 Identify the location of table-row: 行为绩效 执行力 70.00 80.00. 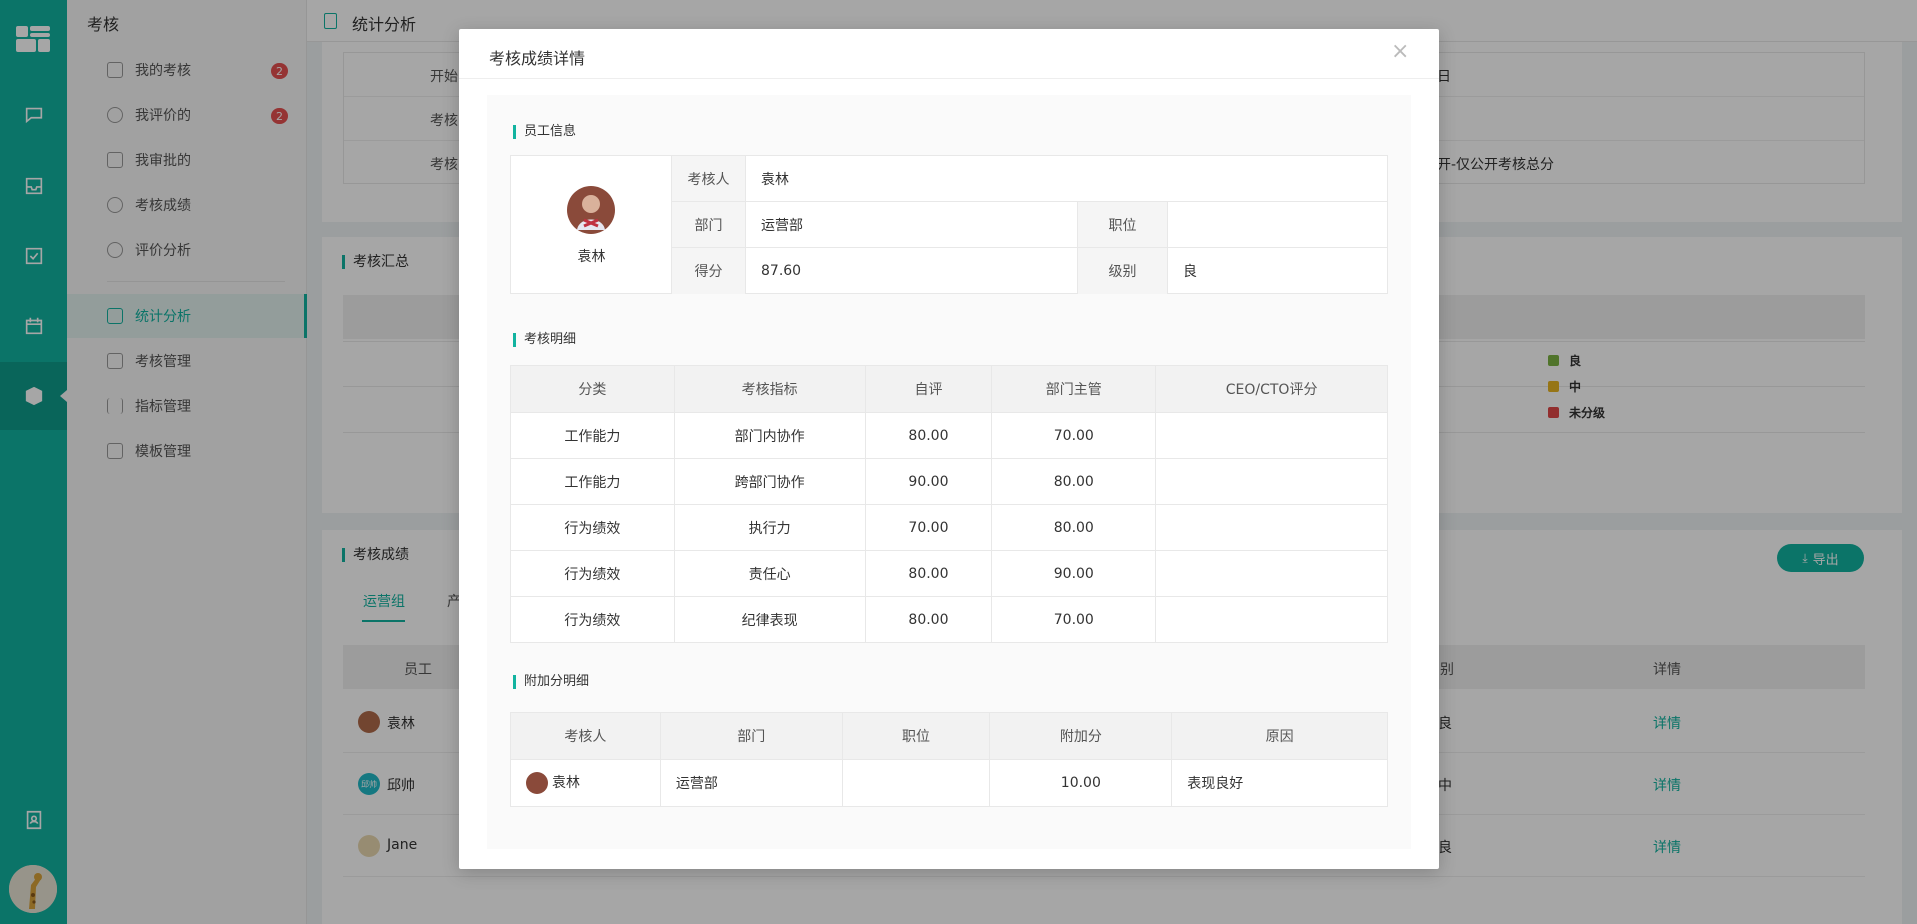
(949, 527).